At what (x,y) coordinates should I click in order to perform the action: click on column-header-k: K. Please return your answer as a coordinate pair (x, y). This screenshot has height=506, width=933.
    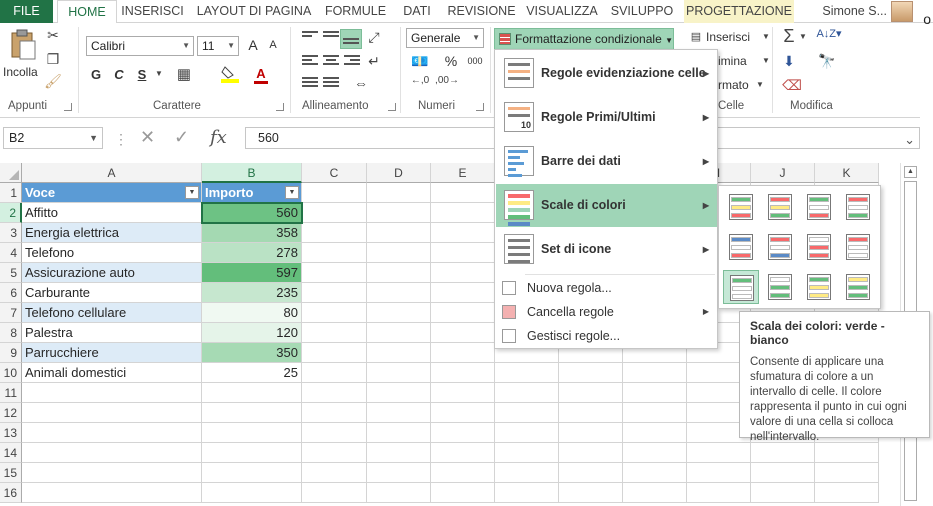
    Looking at the image, I should click on (847, 173).